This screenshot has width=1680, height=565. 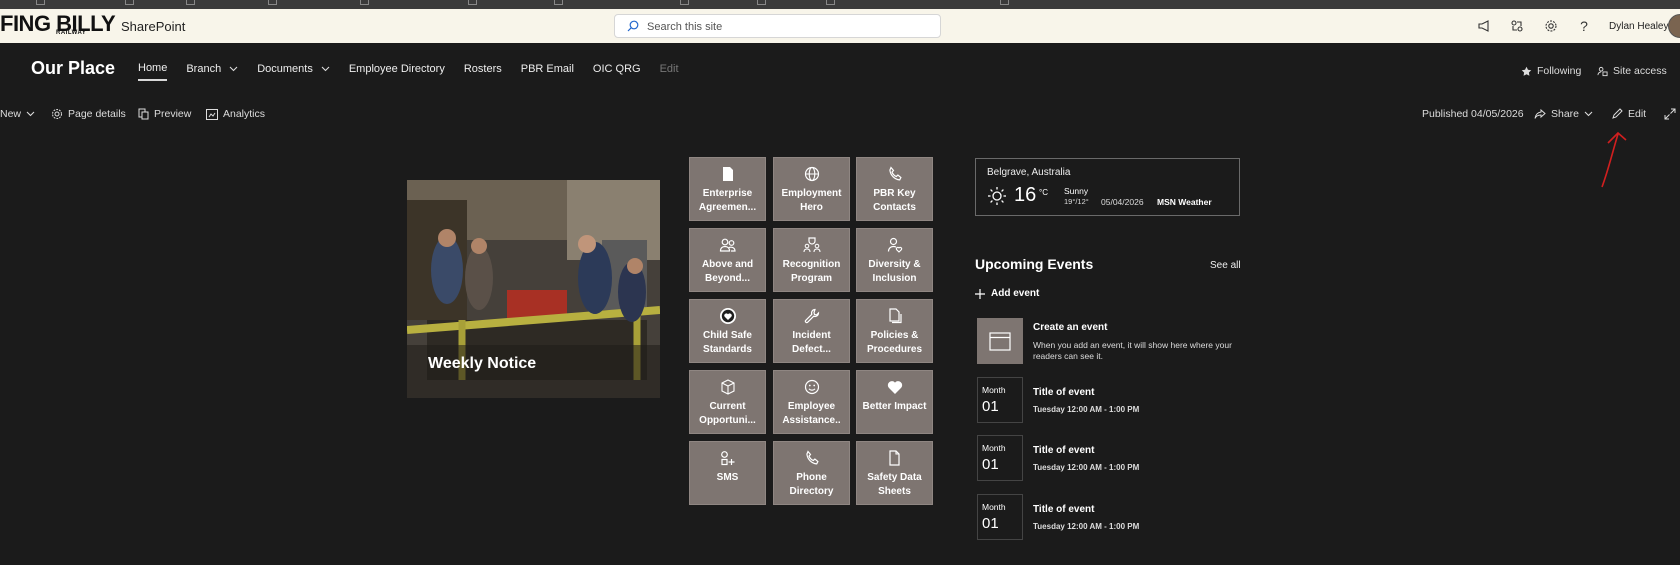 I want to click on edit-label: Edit, so click(x=1637, y=114).